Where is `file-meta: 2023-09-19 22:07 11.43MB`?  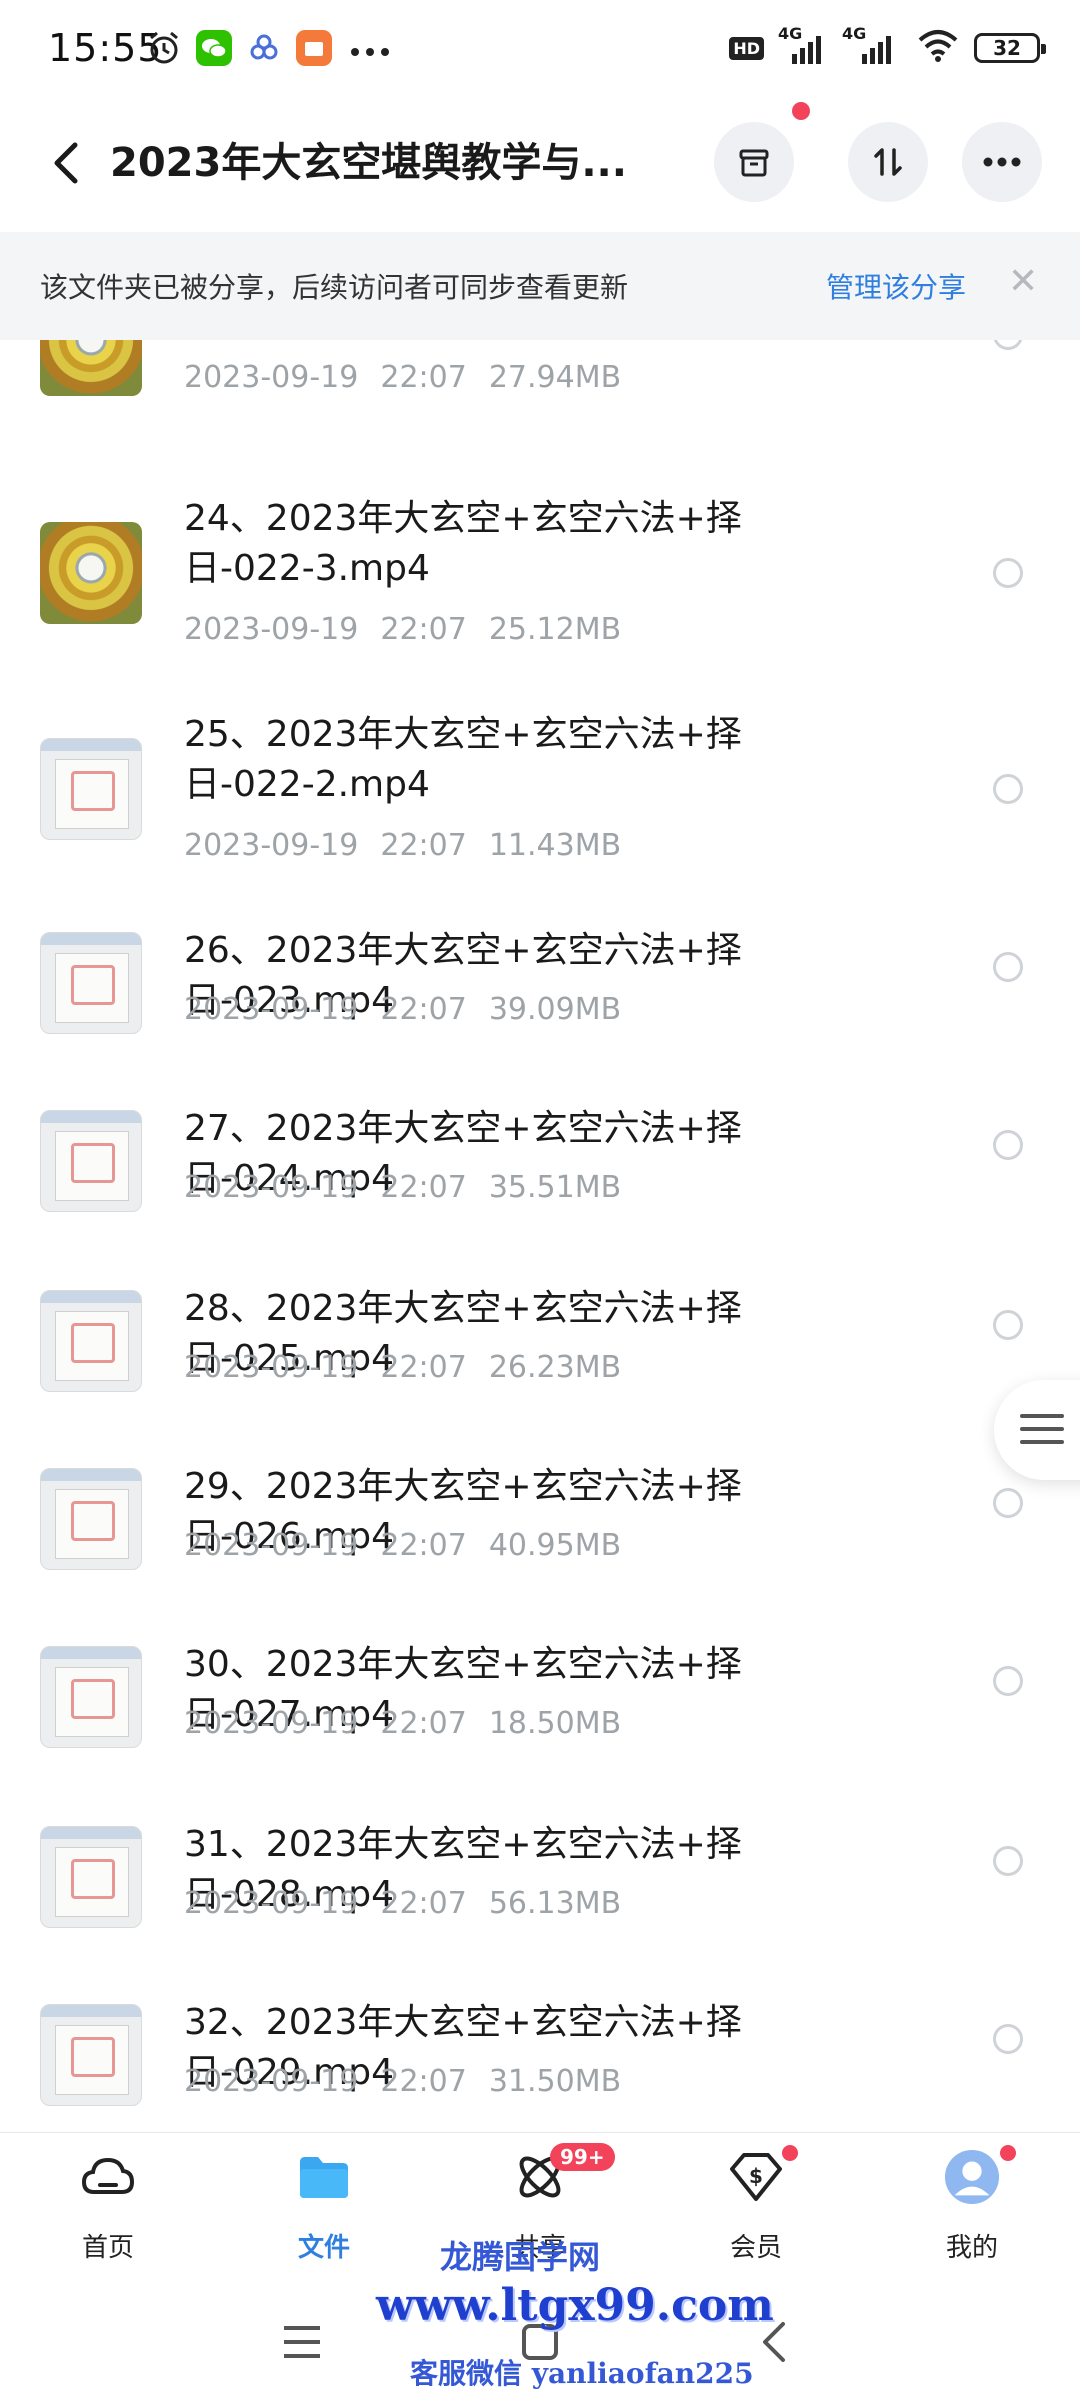 file-meta: 2023-09-19 22:07 11.43MB is located at coordinates (402, 845).